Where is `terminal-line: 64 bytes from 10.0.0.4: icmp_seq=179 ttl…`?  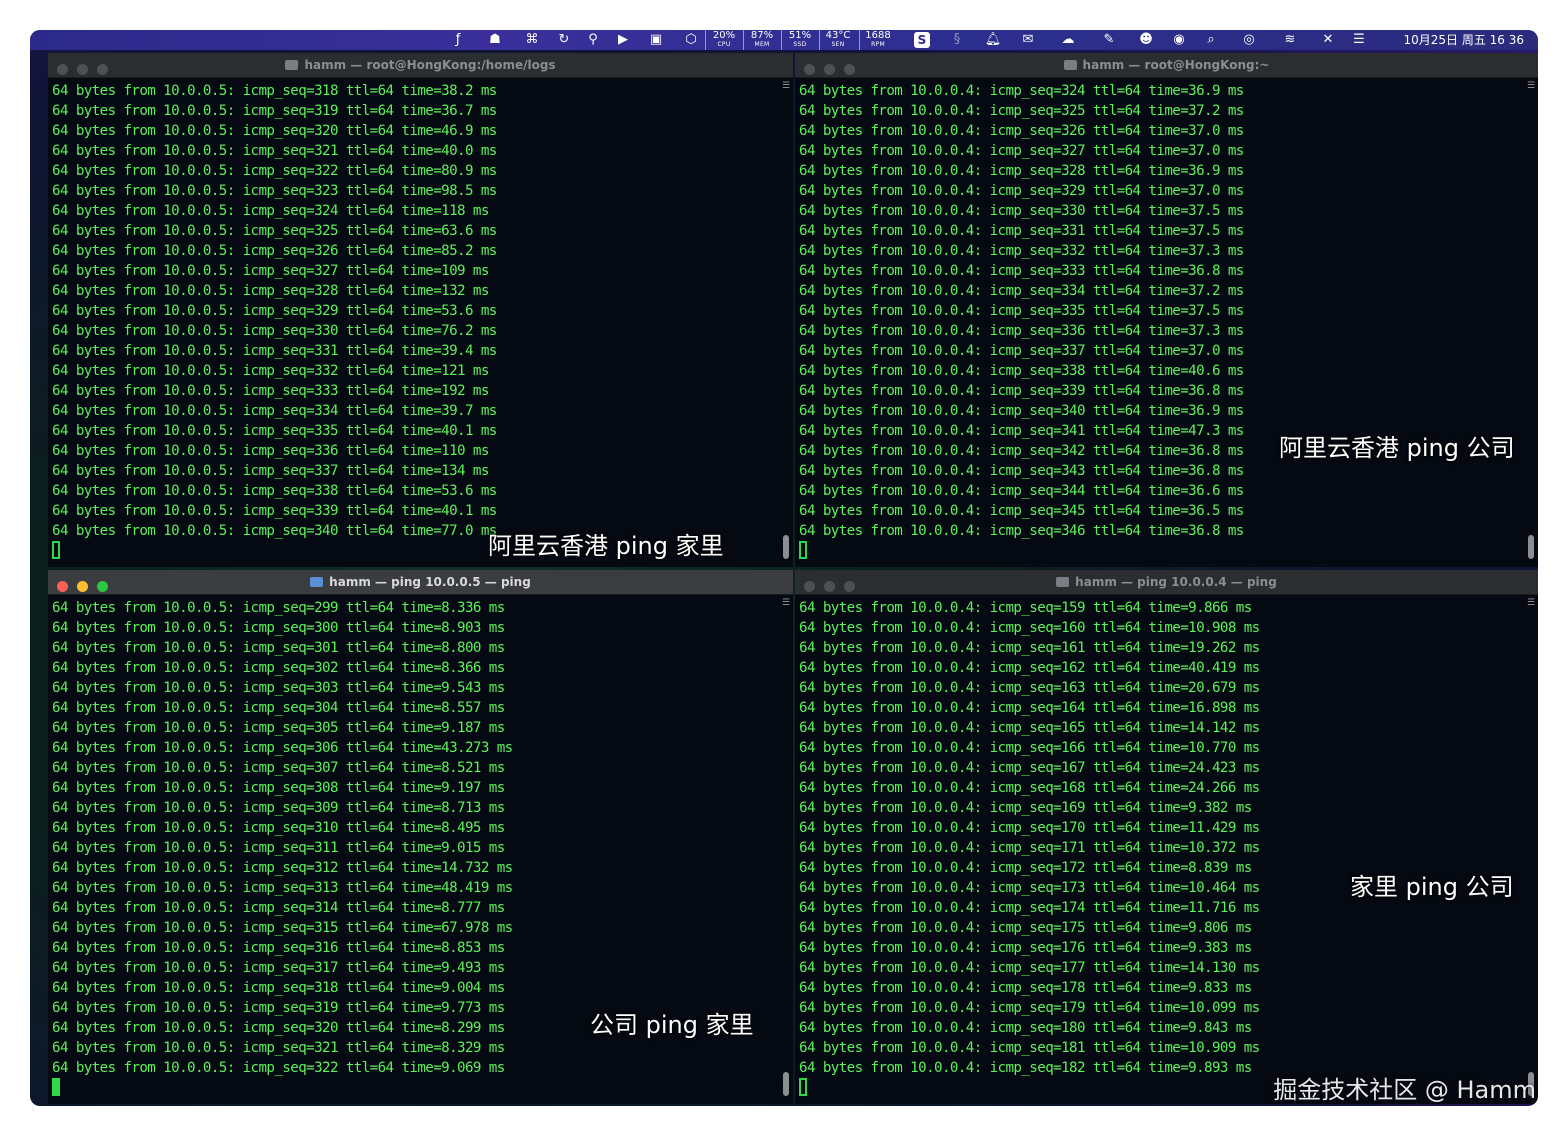 terminal-line: 64 bytes from 10.0.0.4: icmp_seq=179 ttl… is located at coordinates (1029, 1008).